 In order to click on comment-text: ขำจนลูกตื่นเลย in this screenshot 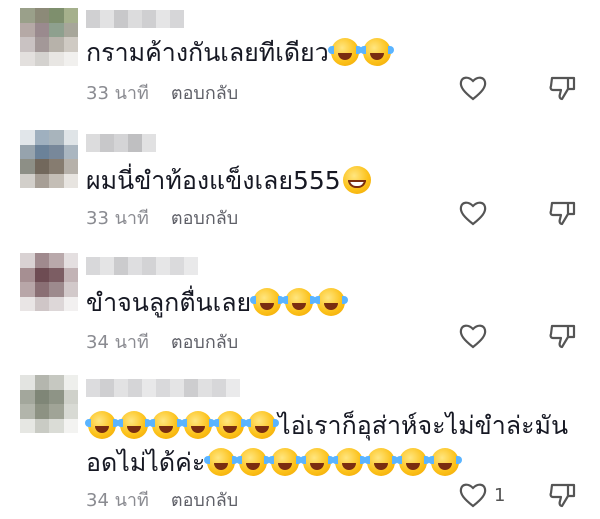, I will do `click(217, 303)`.